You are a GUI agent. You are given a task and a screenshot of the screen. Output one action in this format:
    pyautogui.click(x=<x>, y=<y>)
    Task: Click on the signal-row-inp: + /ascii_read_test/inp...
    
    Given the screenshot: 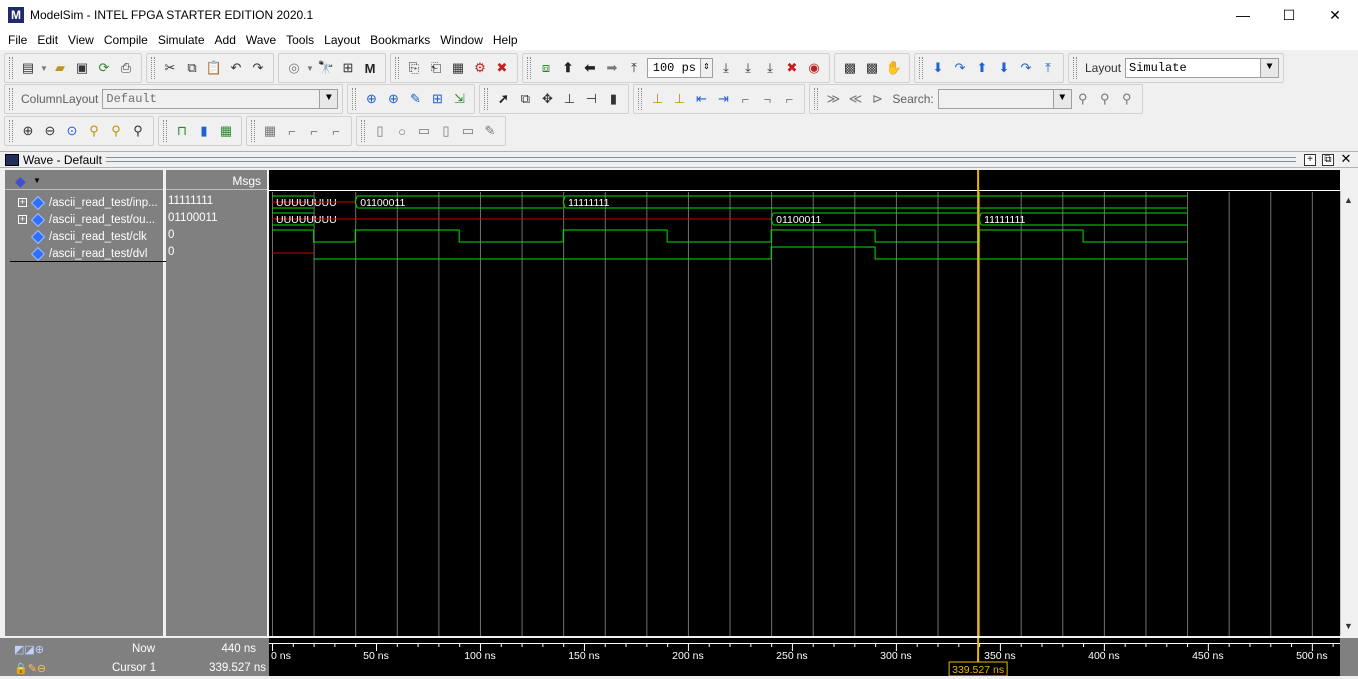 What is the action you would take?
    pyautogui.click(x=81, y=202)
    